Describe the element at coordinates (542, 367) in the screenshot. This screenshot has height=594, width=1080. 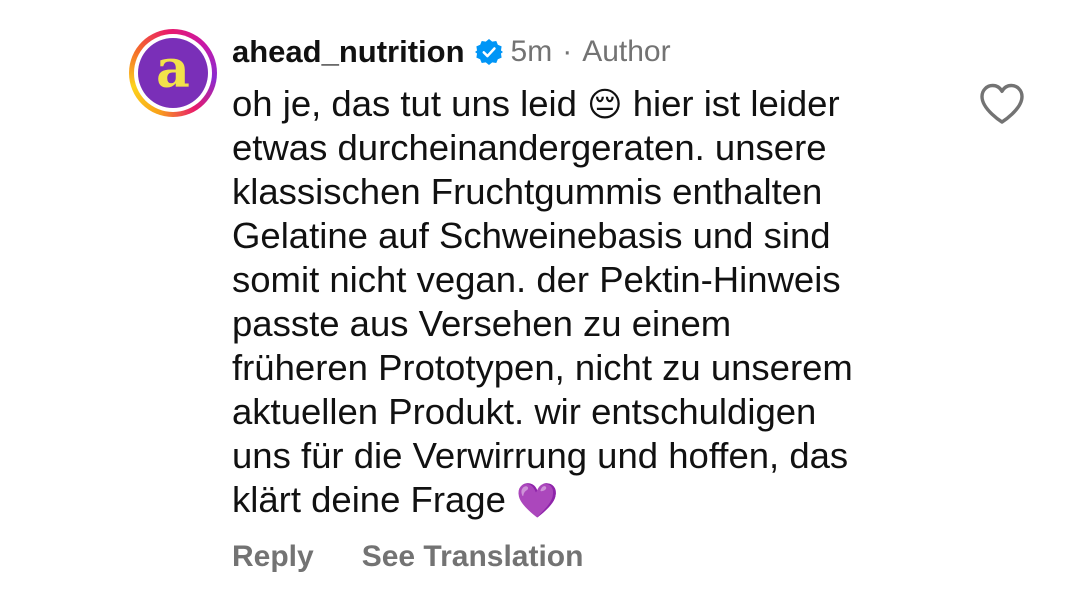
I see `comment-line: früheren Prototypen, nicht zu unserem` at that location.